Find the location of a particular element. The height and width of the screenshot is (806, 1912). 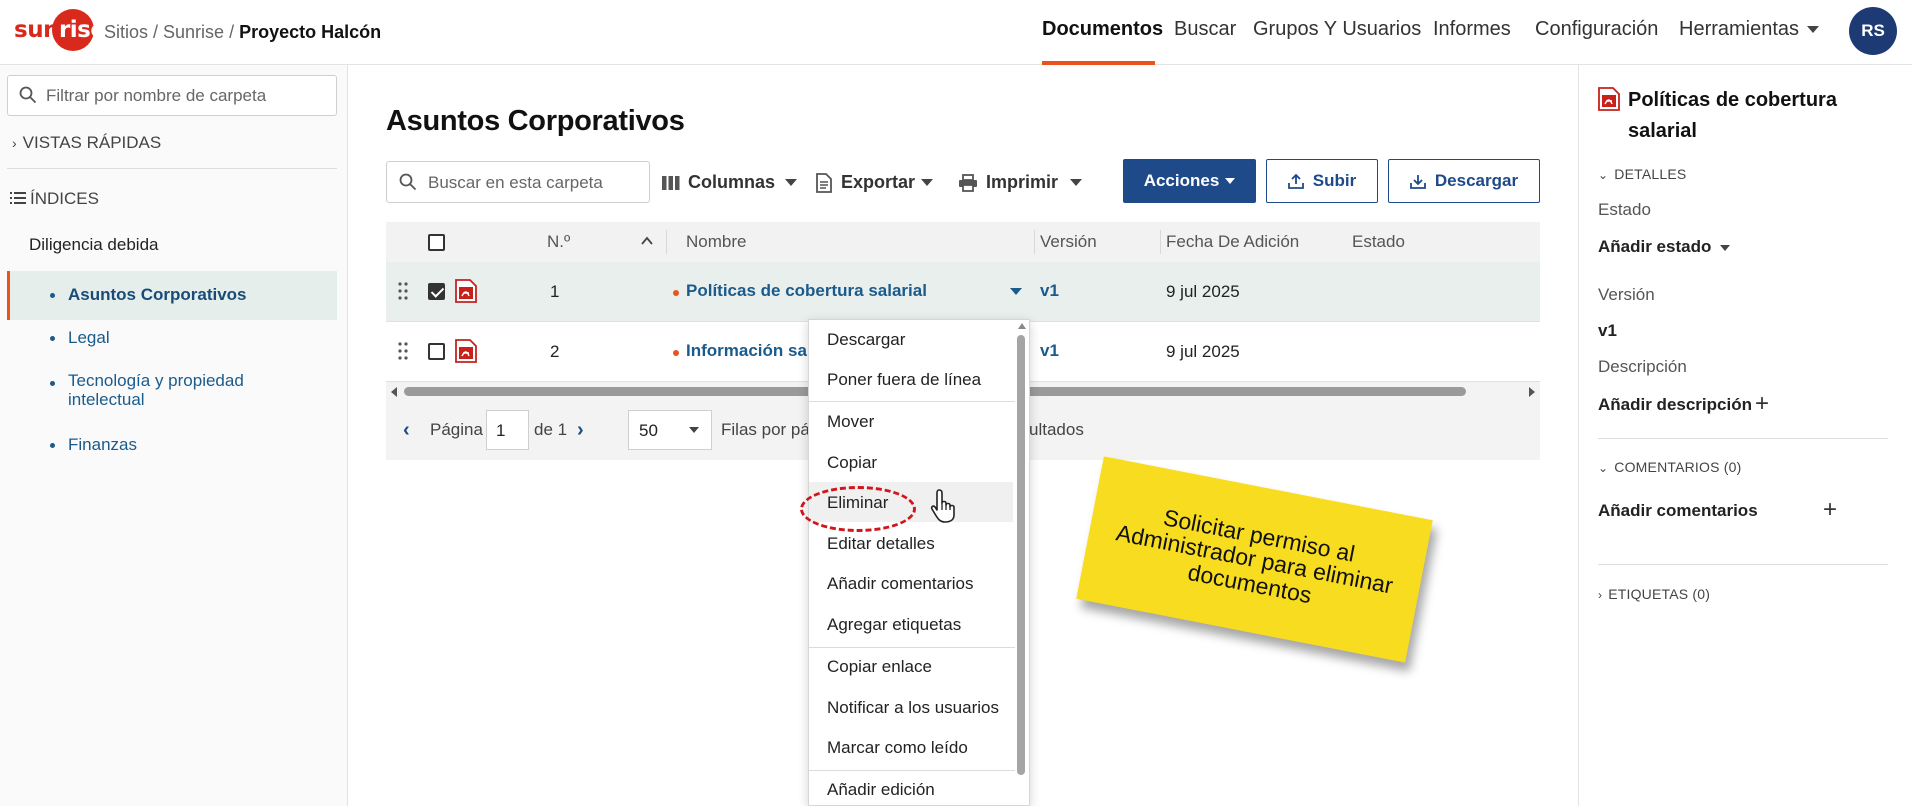

scroll-right-arrow-icon is located at coordinates (1532, 392).